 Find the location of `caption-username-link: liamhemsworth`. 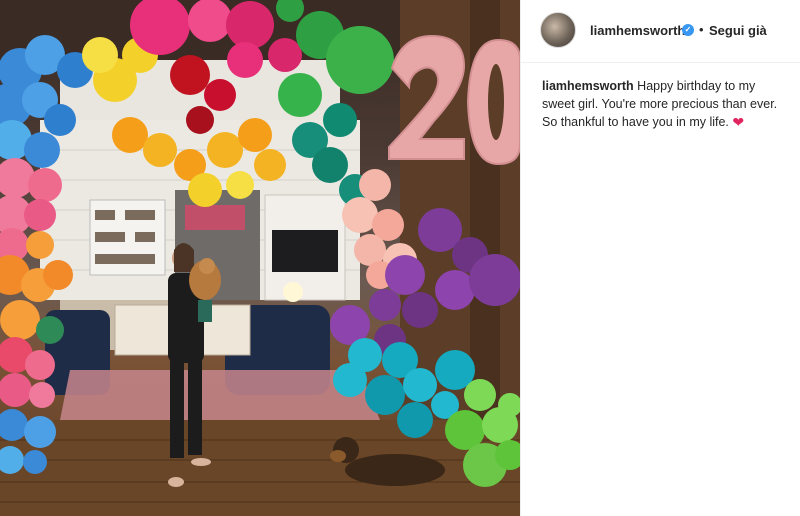

caption-username-link: liamhemsworth is located at coordinates (588, 86).